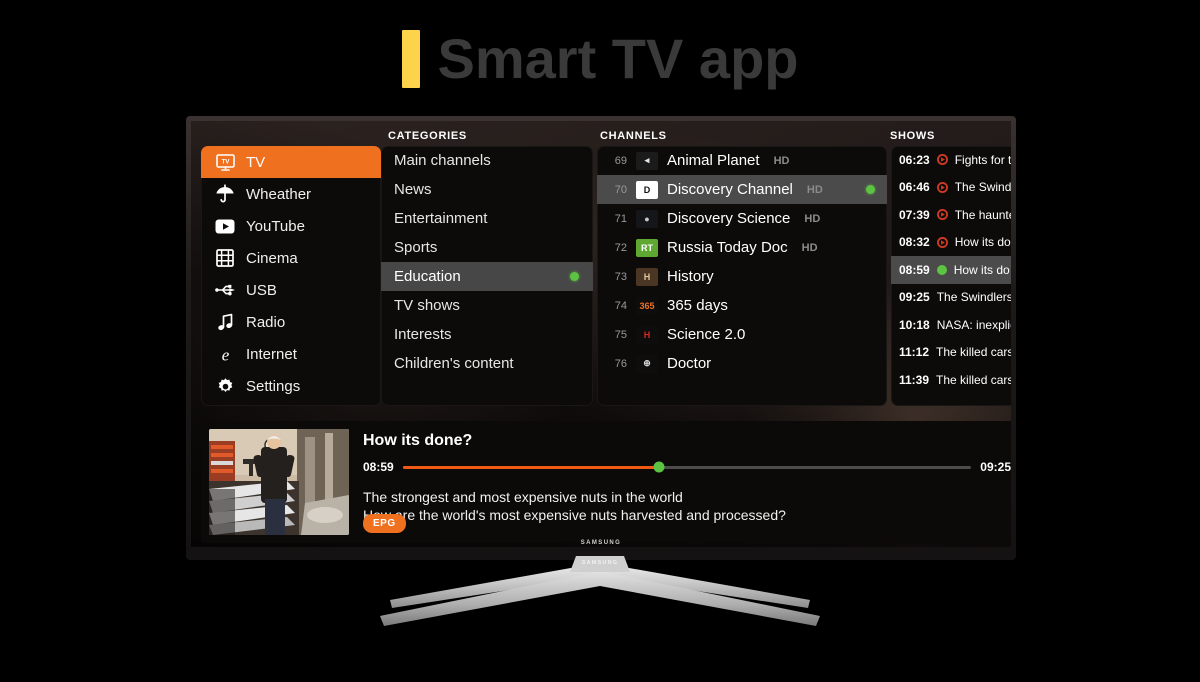 This screenshot has height=682, width=1200. I want to click on category-item-label: News, so click(413, 189).